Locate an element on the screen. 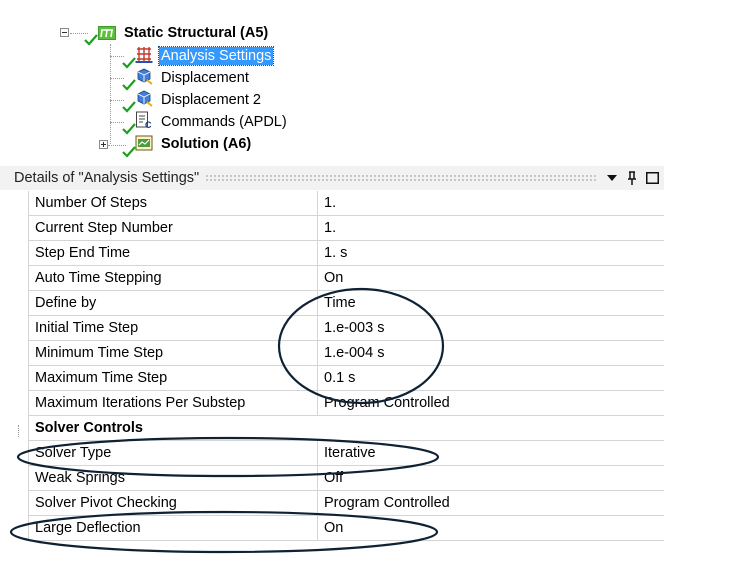 The height and width of the screenshot is (567, 736). tree-node-commands-apdl: Commands (APDL) is located at coordinates (224, 122).